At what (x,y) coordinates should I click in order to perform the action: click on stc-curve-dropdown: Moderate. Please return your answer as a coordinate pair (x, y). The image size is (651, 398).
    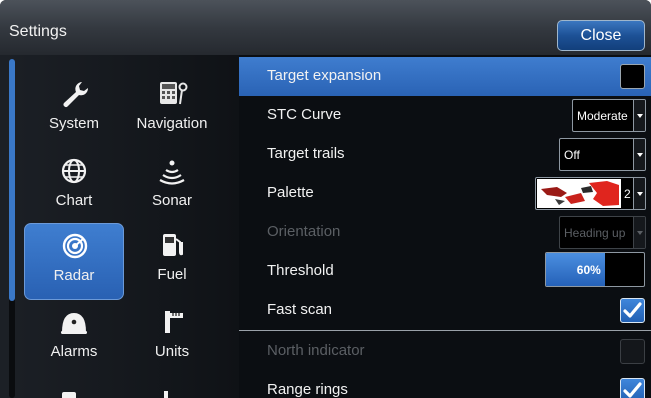
    Looking at the image, I should click on (609, 115).